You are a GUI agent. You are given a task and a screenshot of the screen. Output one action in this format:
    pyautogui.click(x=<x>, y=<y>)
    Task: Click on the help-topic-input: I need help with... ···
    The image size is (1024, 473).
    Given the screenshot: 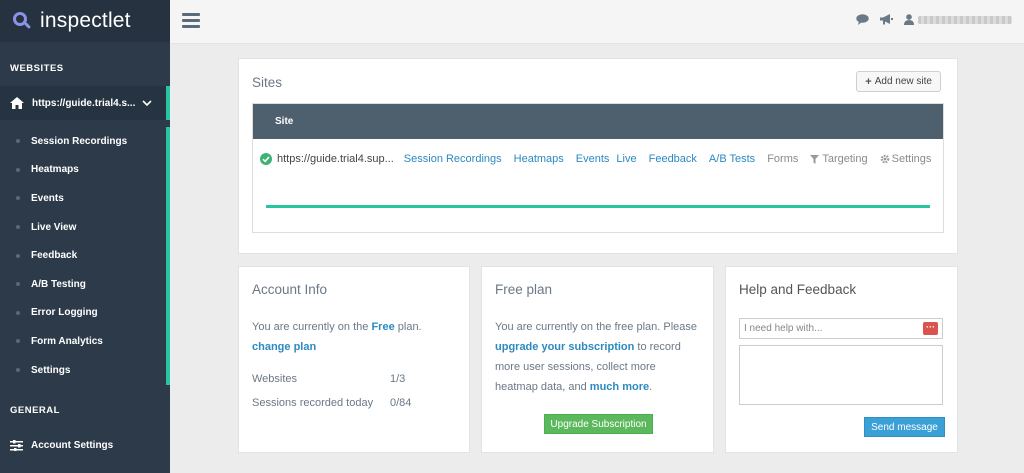 What is the action you would take?
    pyautogui.click(x=841, y=328)
    